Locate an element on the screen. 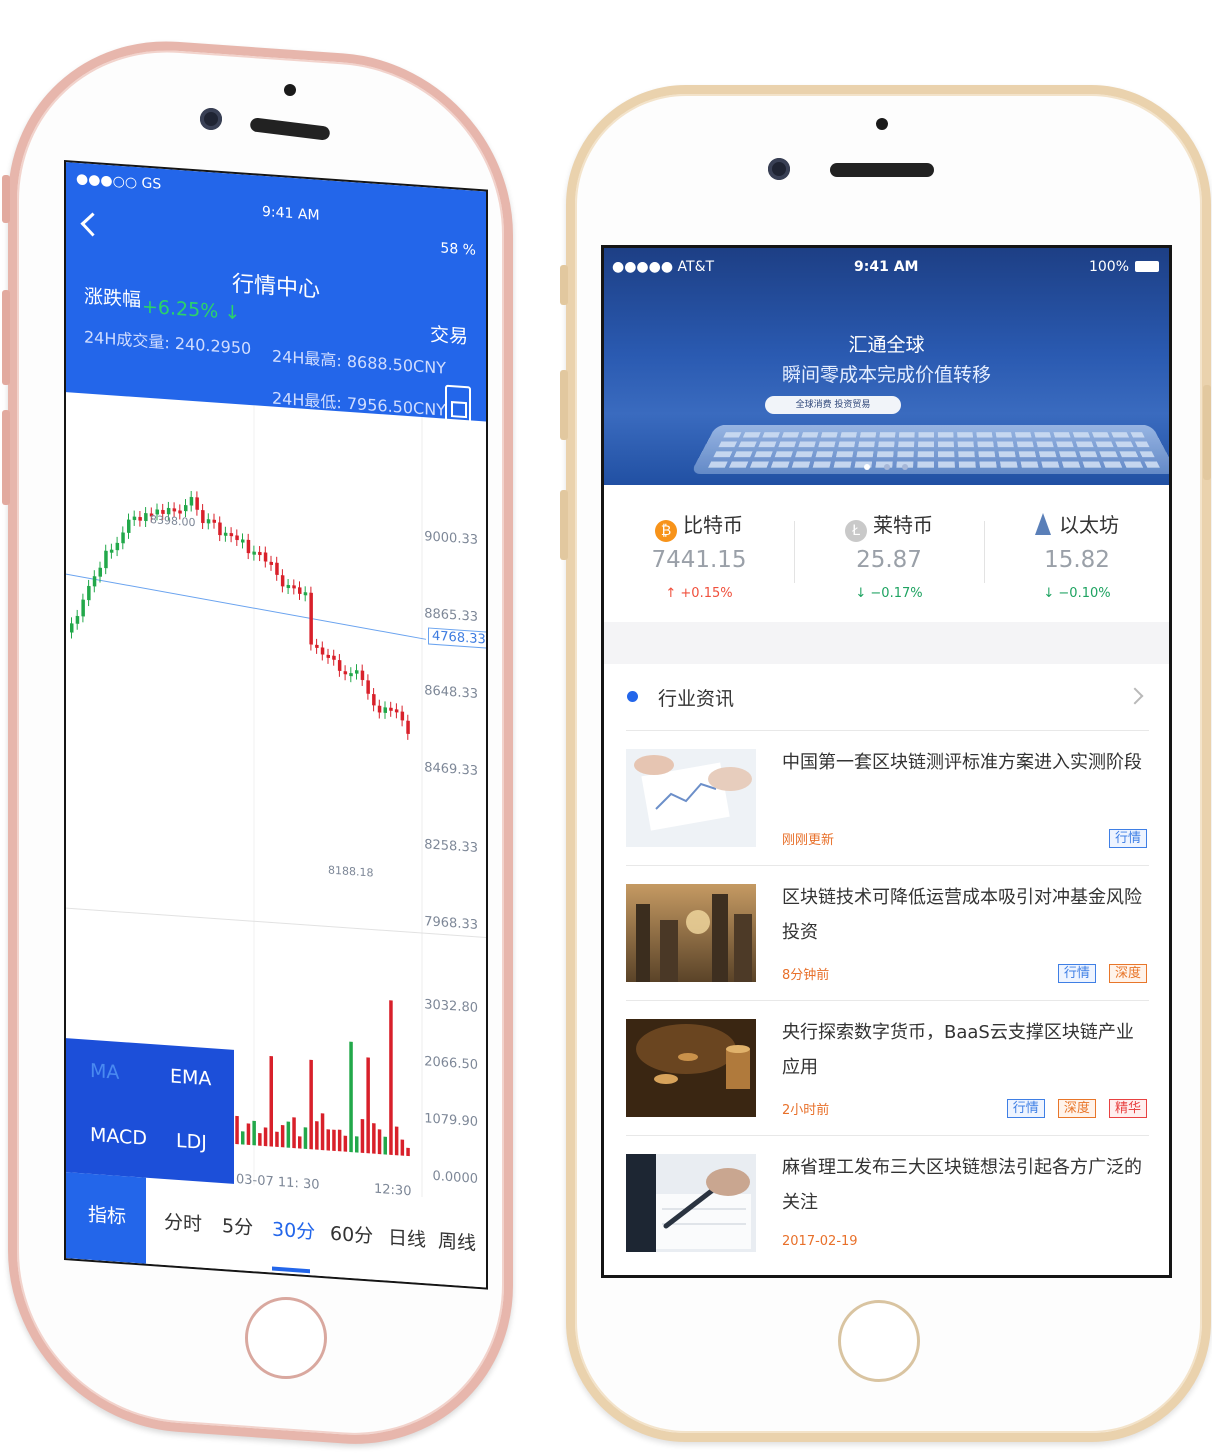 The height and width of the screenshot is (1455, 1212). coin-litecoin: Ł 莱特币 25.87 ↓ −0.17% is located at coordinates (889, 553).